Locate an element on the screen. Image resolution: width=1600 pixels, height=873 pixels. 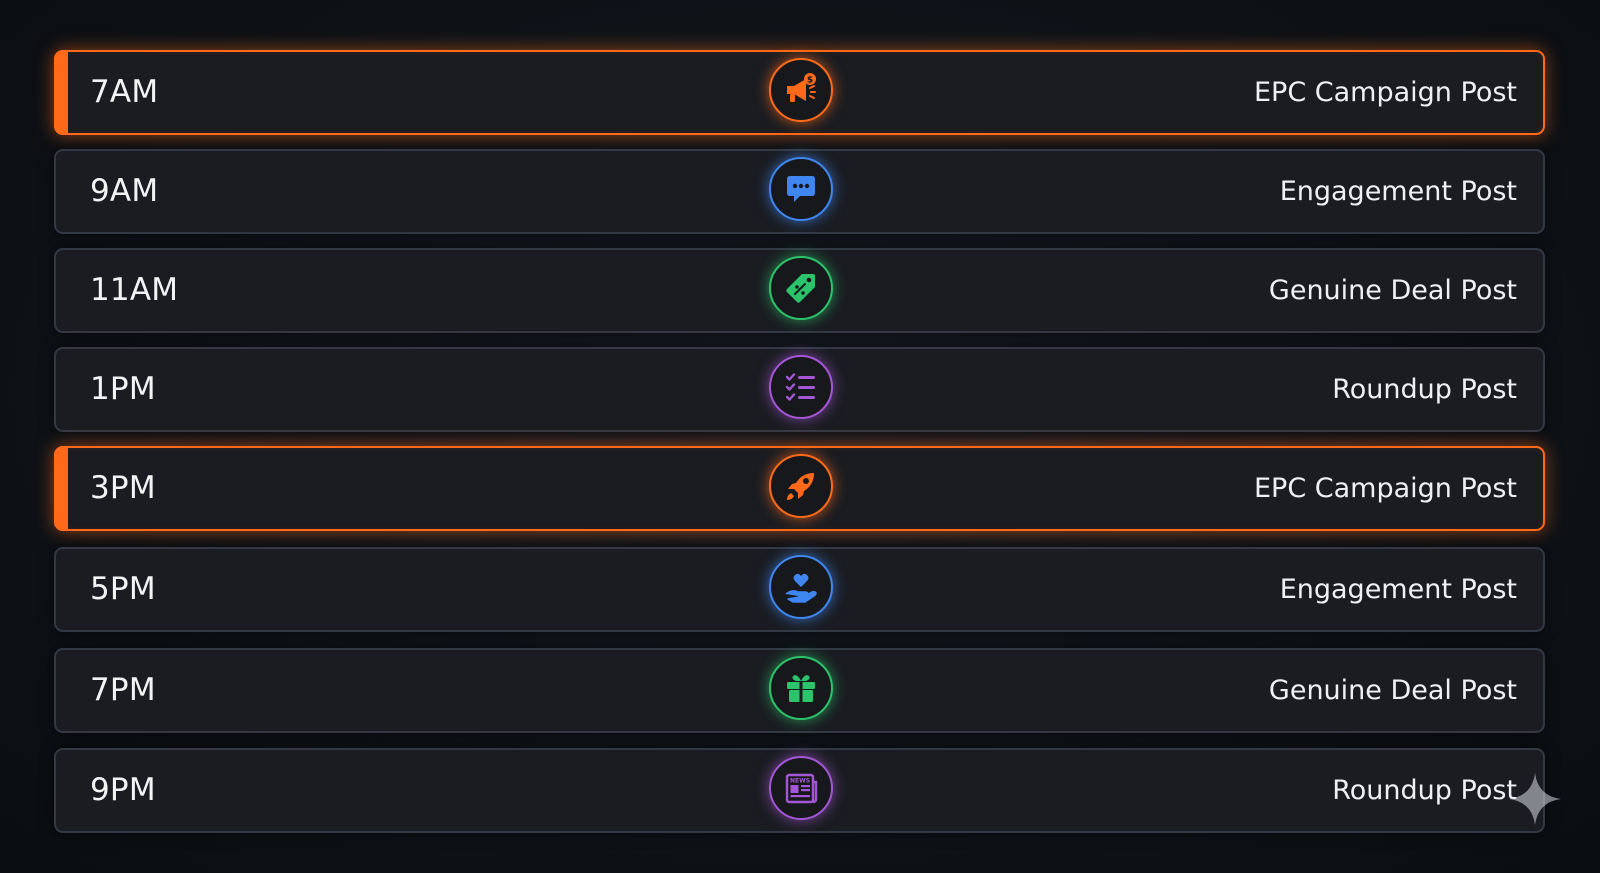
schedule-row-9pm: 9PM NEWS Roundup Post is located at coordinates (799, 790).